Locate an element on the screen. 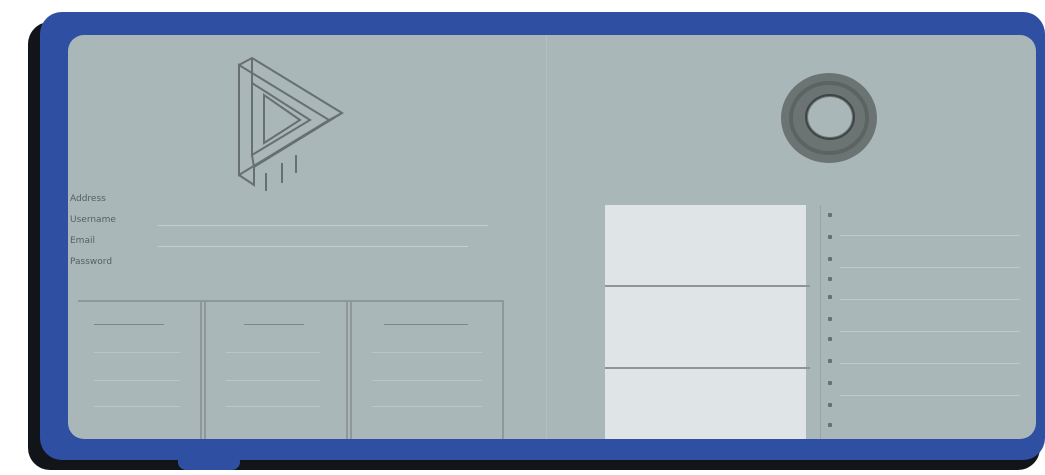  list-rule is located at coordinates (820, 322).